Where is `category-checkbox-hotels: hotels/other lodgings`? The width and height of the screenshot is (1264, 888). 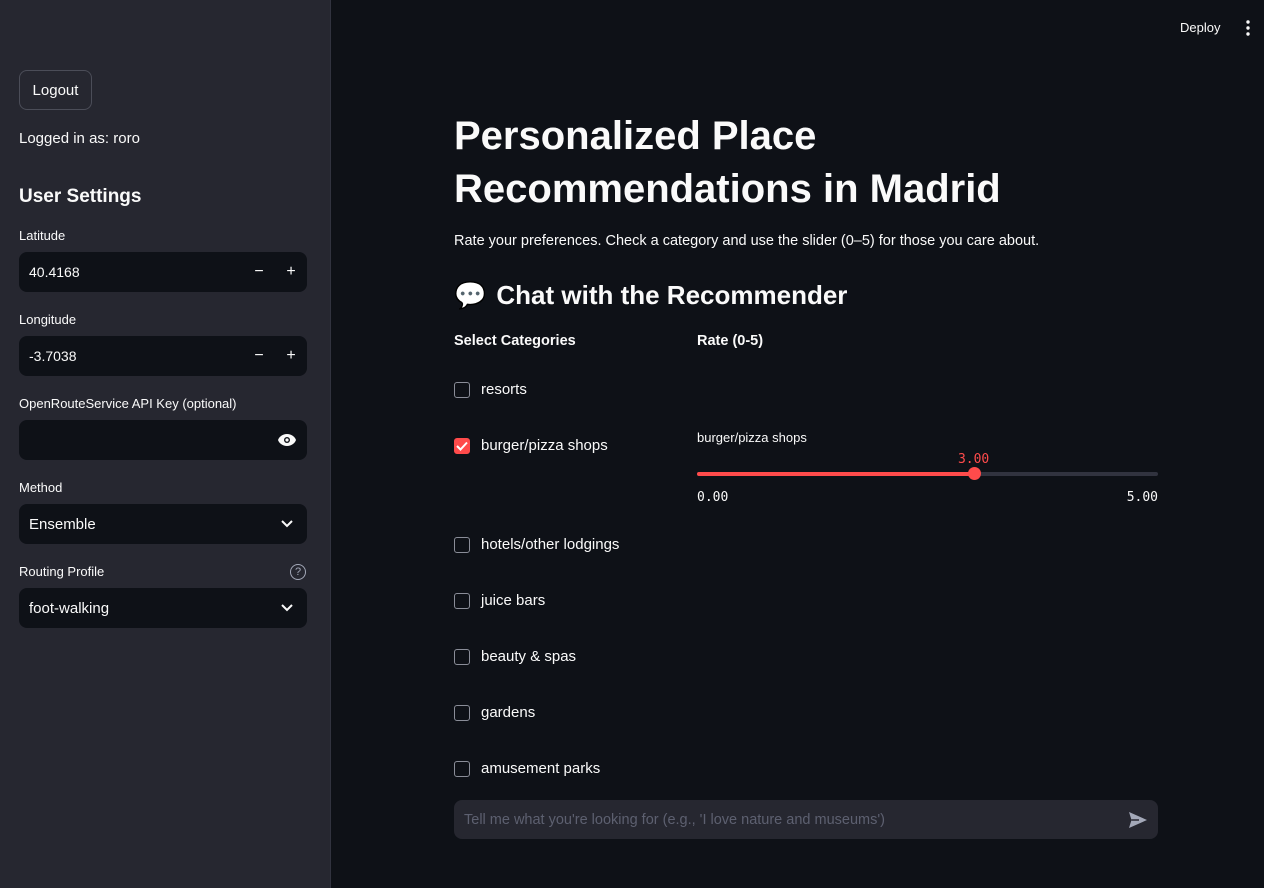
category-checkbox-hotels: hotels/other lodgings is located at coordinates (536, 544).